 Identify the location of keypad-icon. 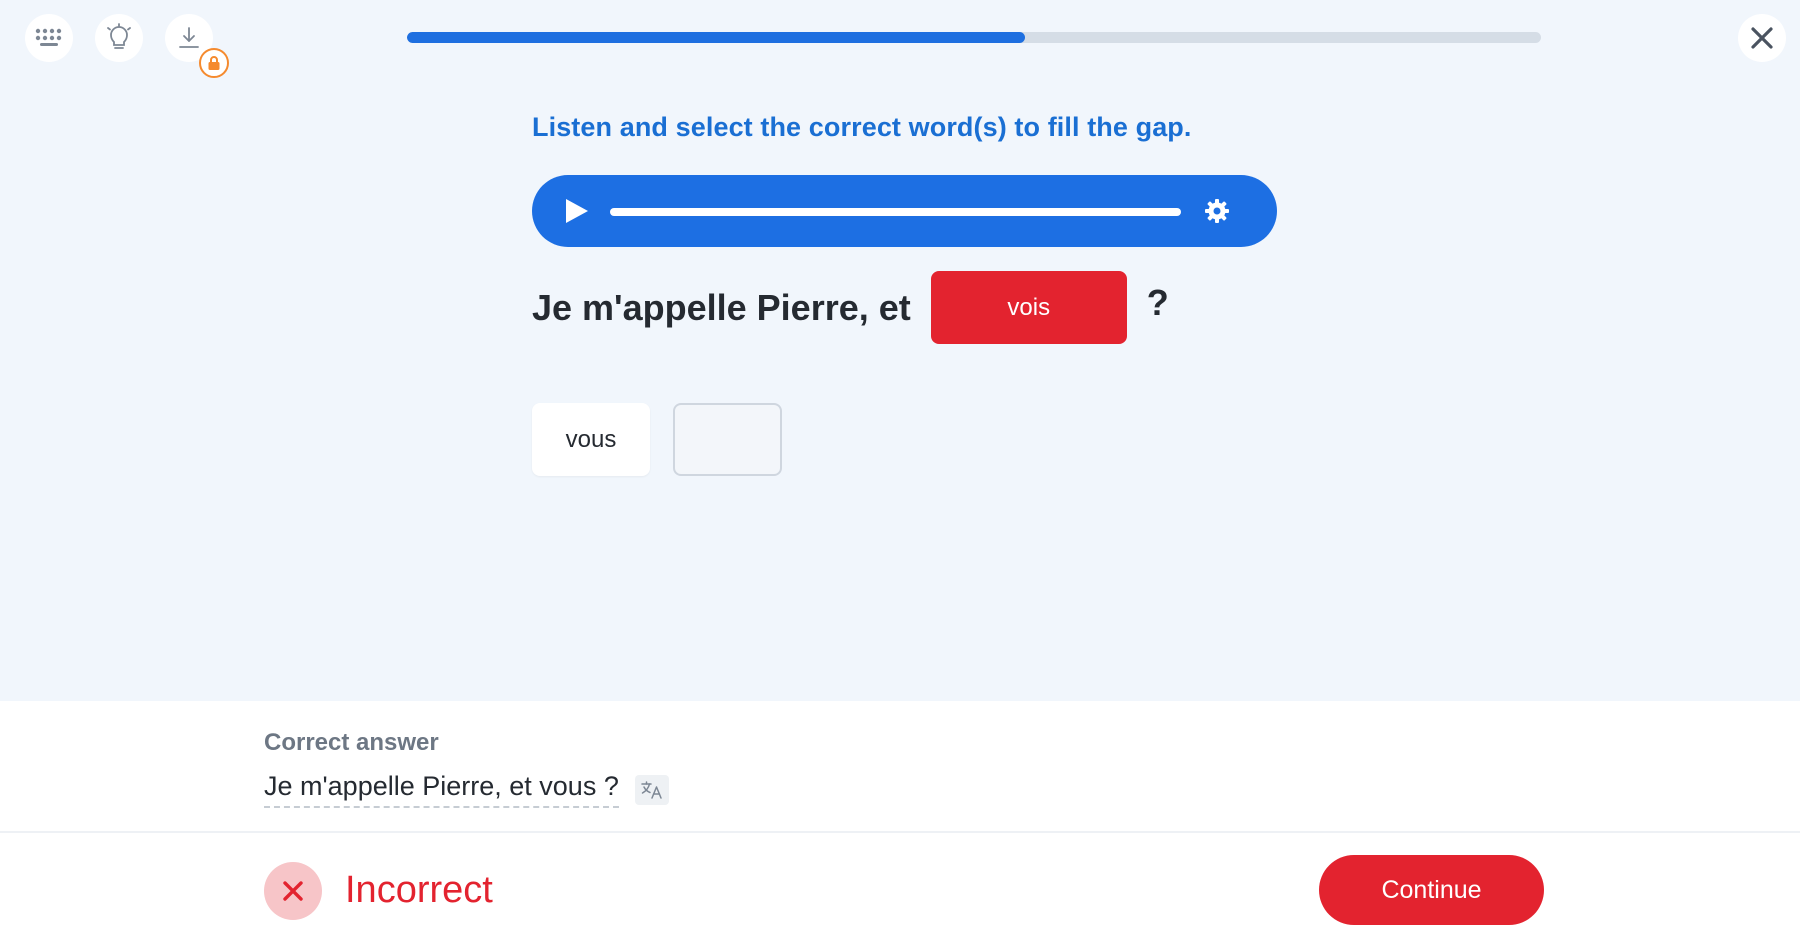
(48, 37).